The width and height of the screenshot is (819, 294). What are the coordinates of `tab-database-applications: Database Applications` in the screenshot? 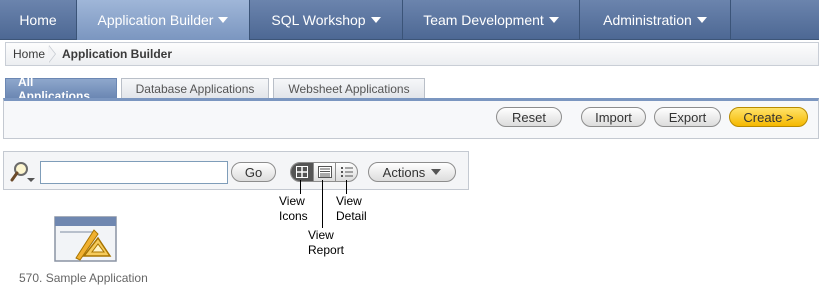 It's located at (195, 88).